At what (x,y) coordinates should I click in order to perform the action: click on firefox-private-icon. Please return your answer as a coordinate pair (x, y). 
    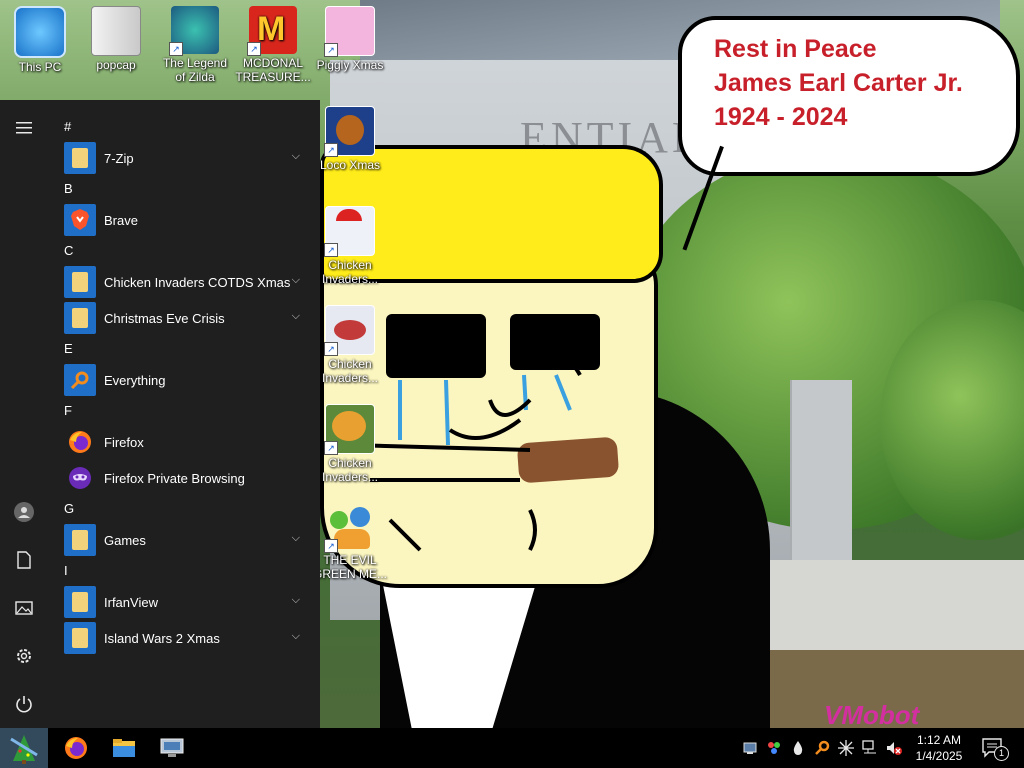
    Looking at the image, I should click on (80, 478).